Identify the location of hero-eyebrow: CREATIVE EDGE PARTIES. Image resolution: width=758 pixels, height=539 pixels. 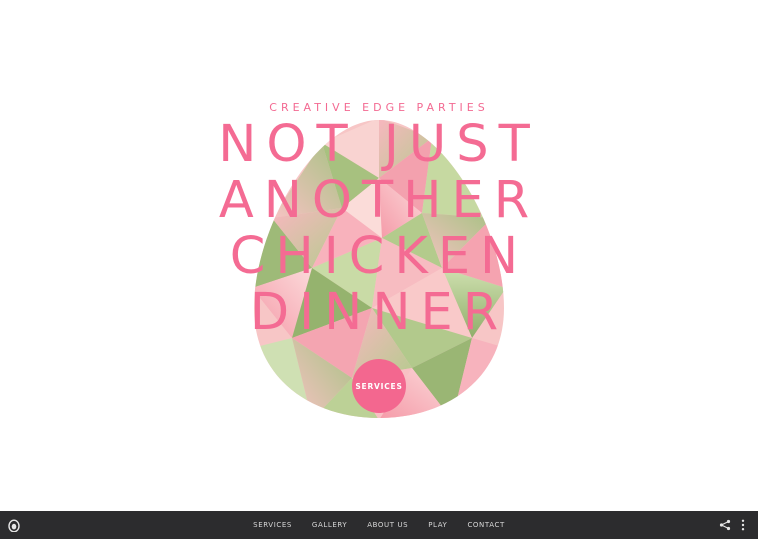
(379, 107).